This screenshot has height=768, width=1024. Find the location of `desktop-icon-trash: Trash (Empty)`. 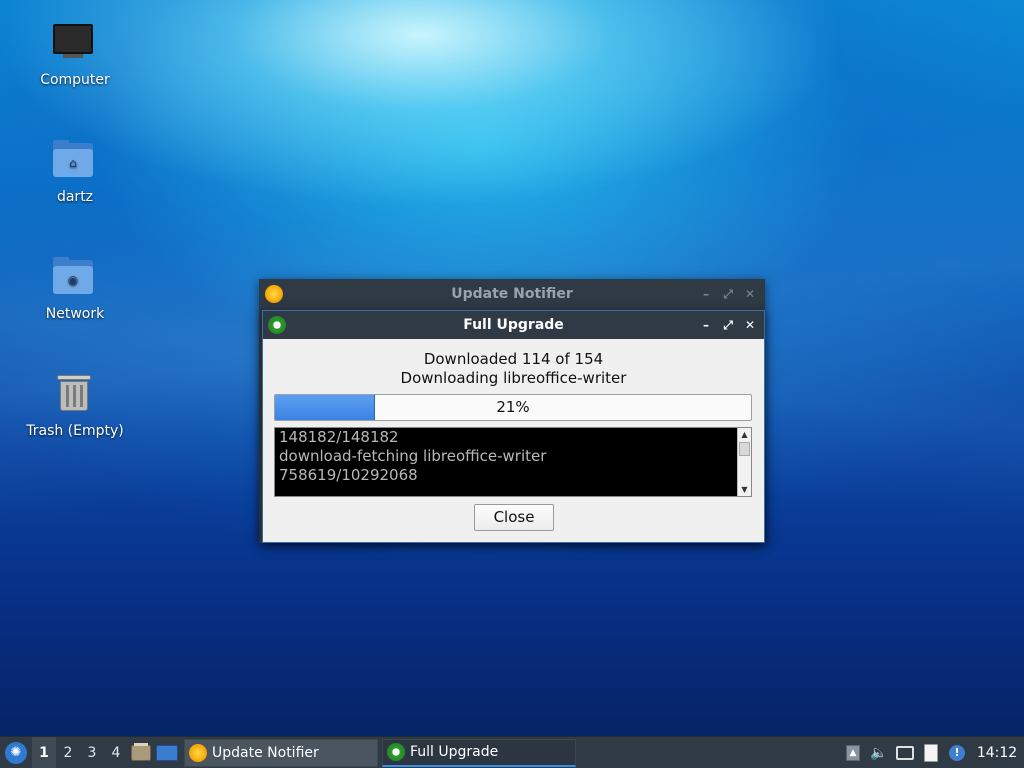

desktop-icon-trash: Trash (Empty) is located at coordinates (75, 405).